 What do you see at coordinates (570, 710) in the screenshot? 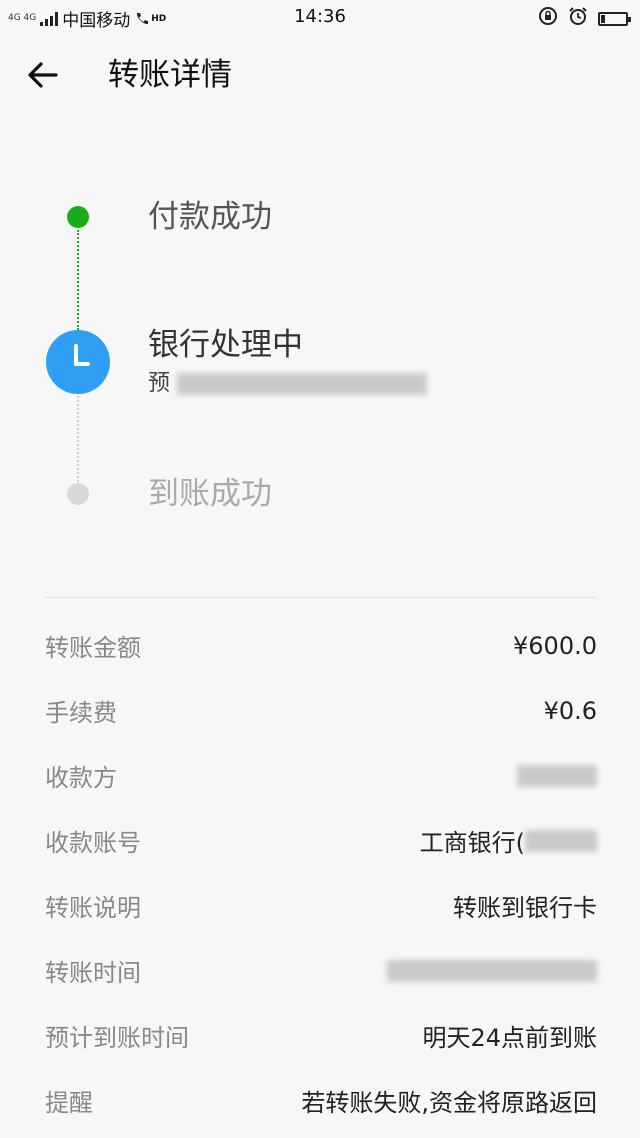
I see `detail-value: ¥0.6` at bounding box center [570, 710].